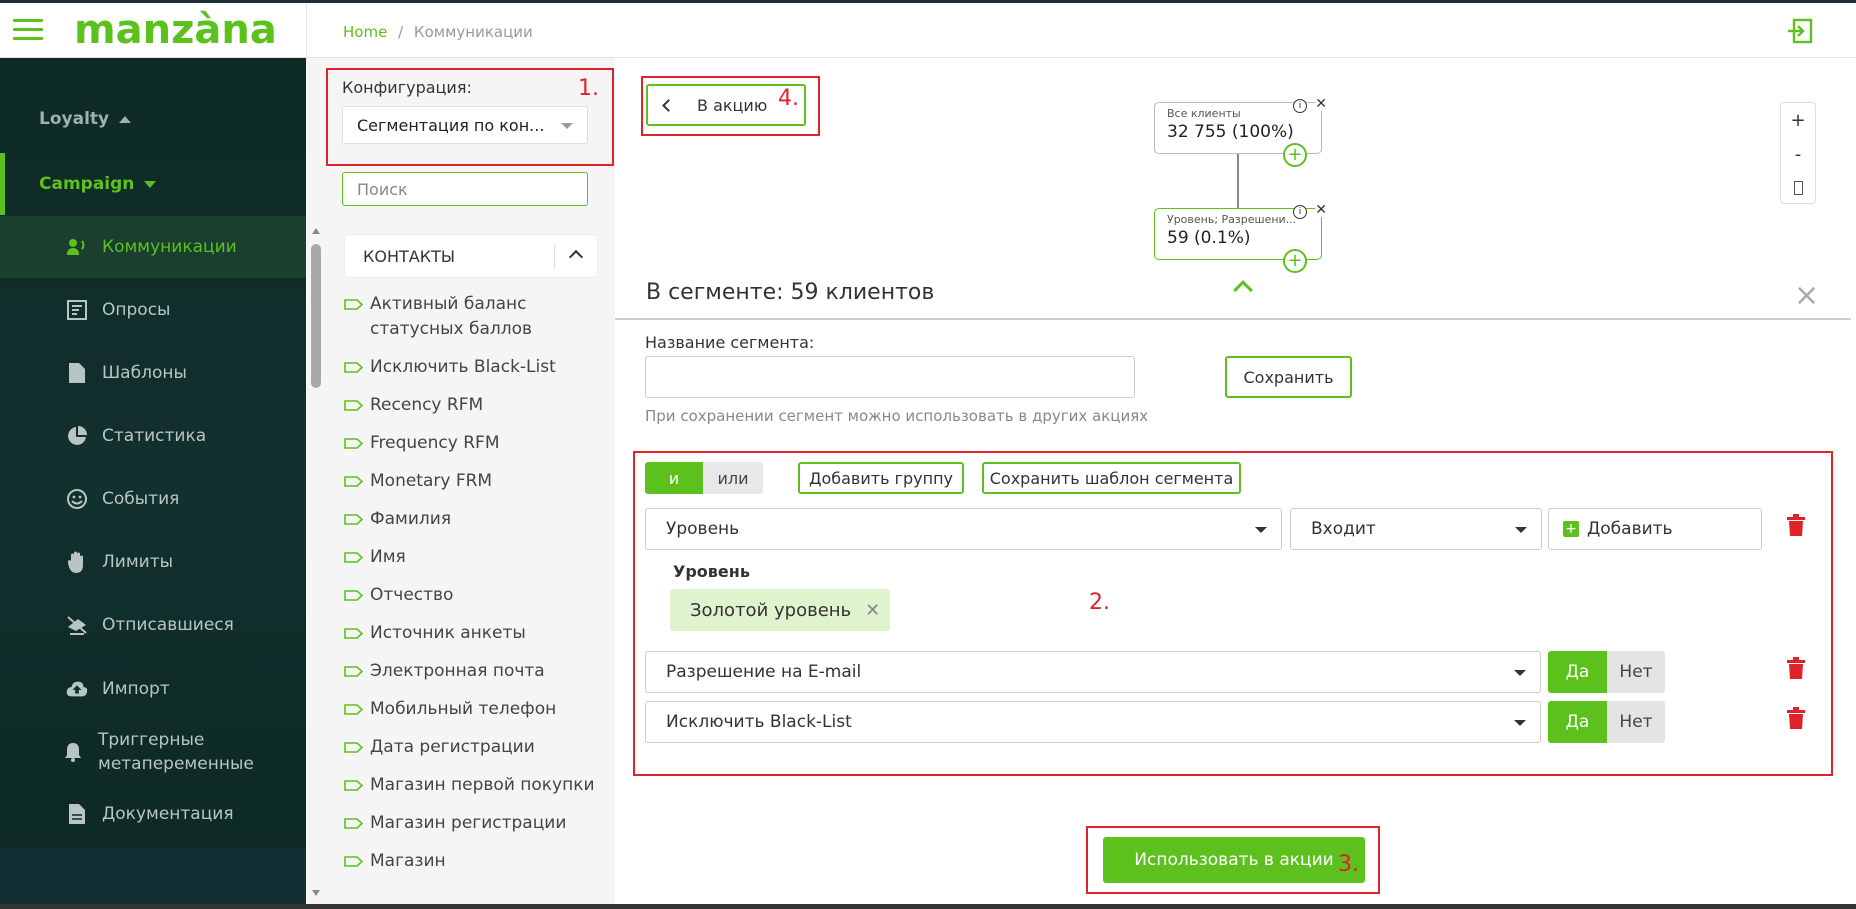 The height and width of the screenshot is (909, 1856). Describe the element at coordinates (77, 247) in the screenshot. I see `megaphone-icon` at that location.